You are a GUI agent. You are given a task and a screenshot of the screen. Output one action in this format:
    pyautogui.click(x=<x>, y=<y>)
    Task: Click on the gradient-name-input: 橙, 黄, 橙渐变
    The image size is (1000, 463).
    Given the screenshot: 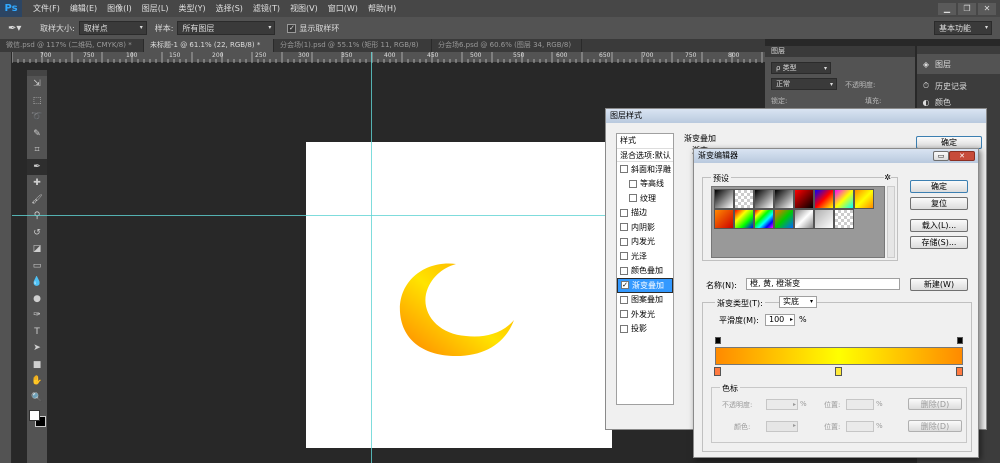 What is the action you would take?
    pyautogui.click(x=823, y=284)
    